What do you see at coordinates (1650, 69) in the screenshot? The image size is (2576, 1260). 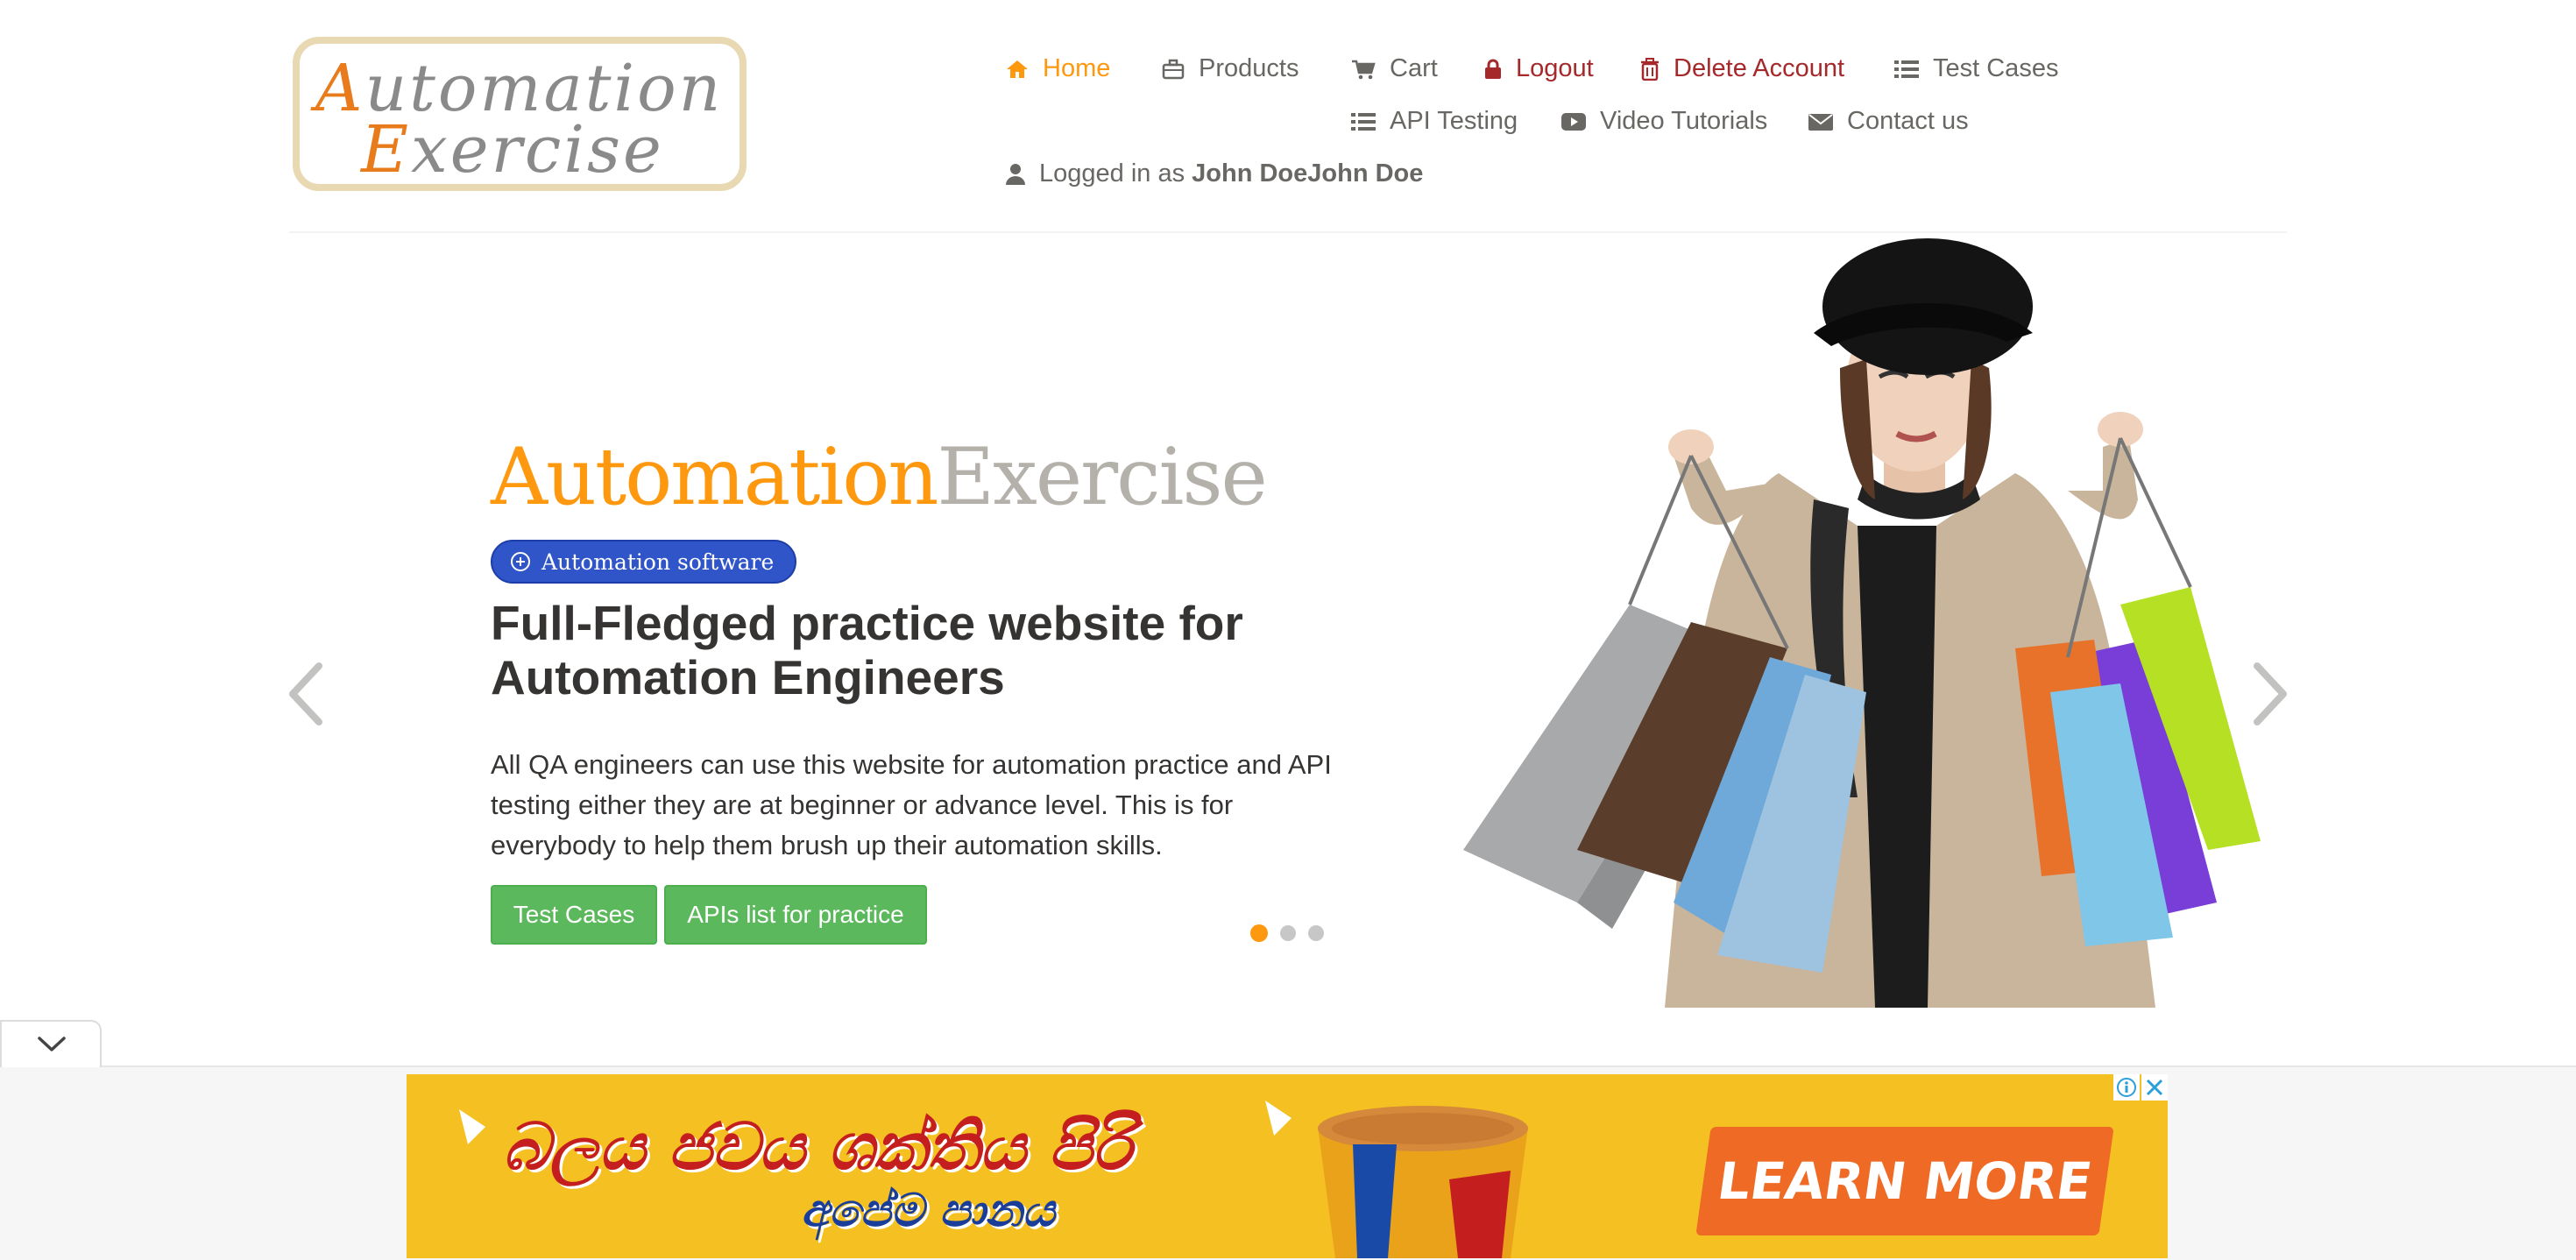 I see `trash-icon` at bounding box center [1650, 69].